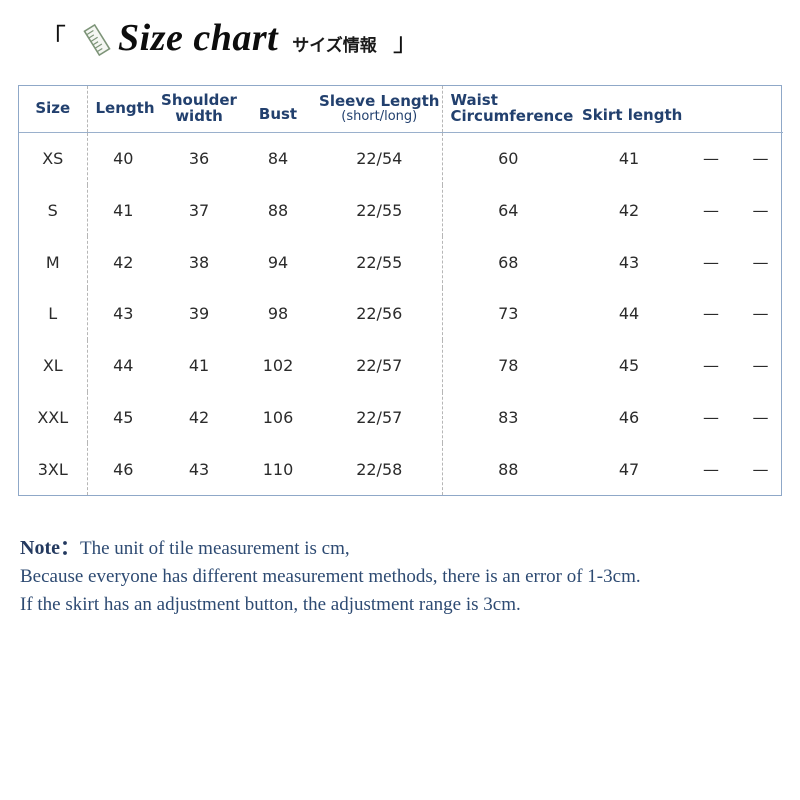 This screenshot has width=800, height=800. I want to click on cell-shoulder: 42, so click(199, 417).